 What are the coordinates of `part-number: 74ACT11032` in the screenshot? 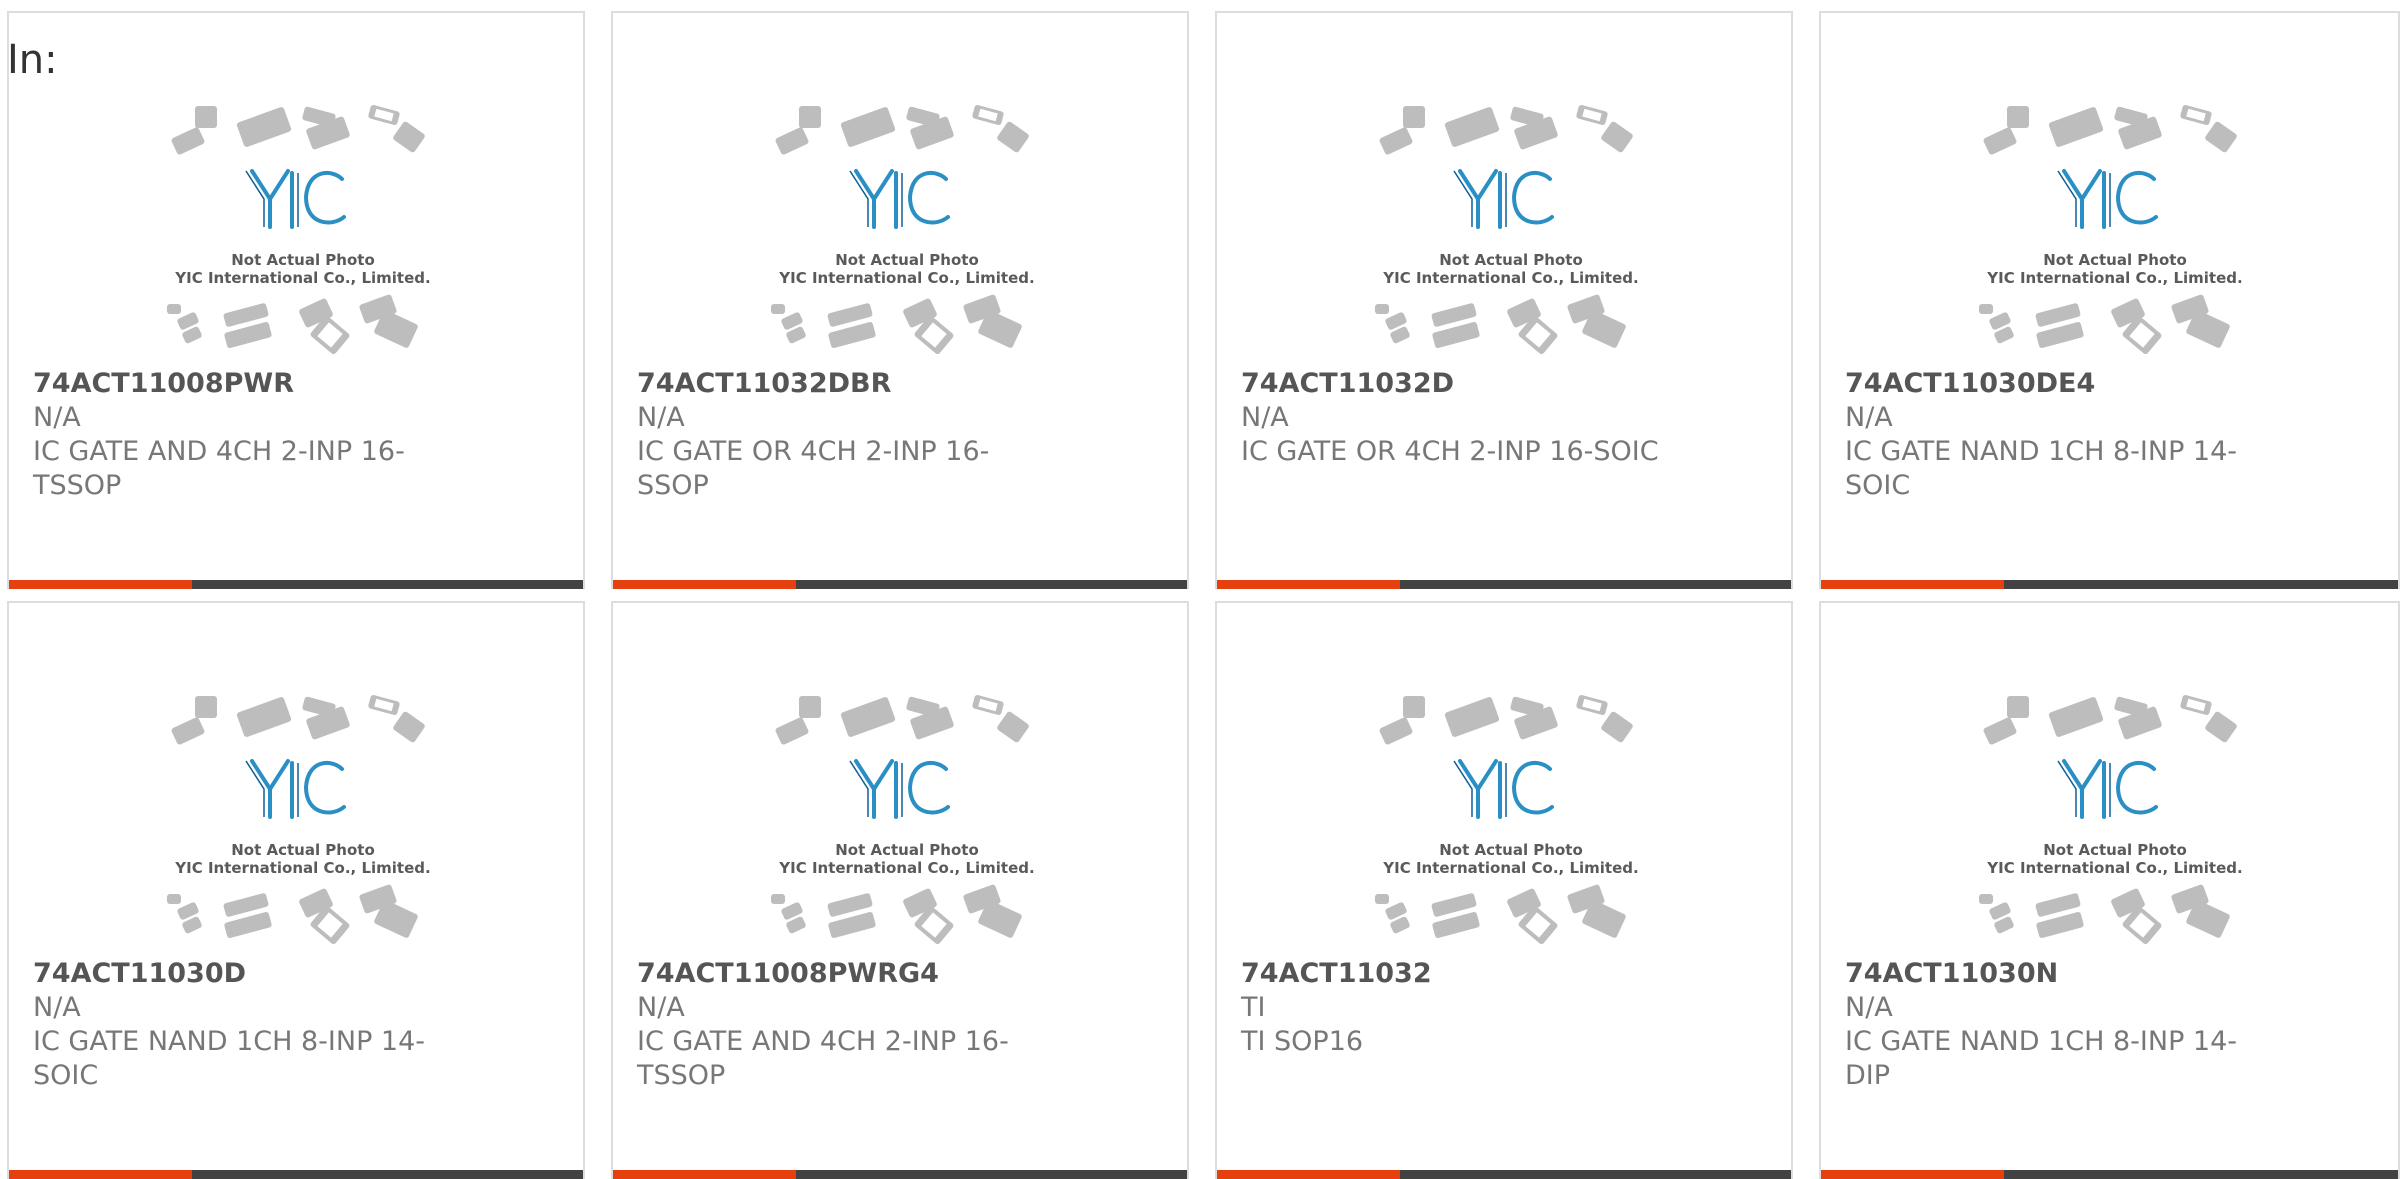 It's located at (1336, 974).